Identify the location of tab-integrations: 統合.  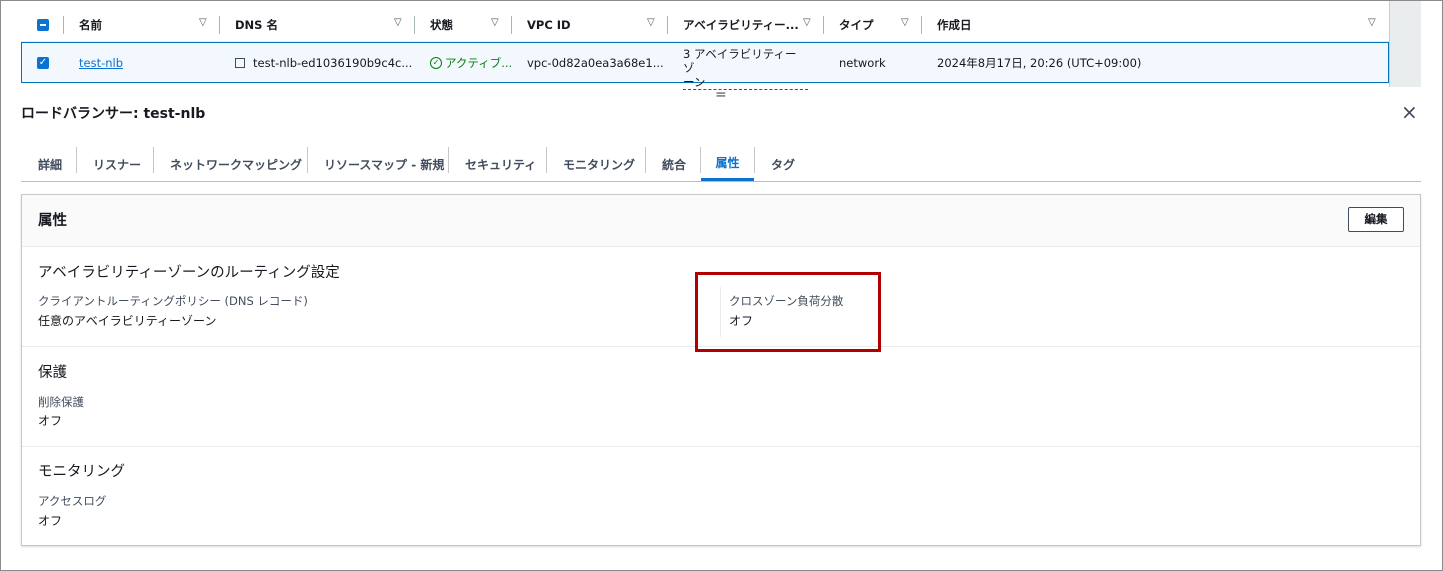
(674, 164).